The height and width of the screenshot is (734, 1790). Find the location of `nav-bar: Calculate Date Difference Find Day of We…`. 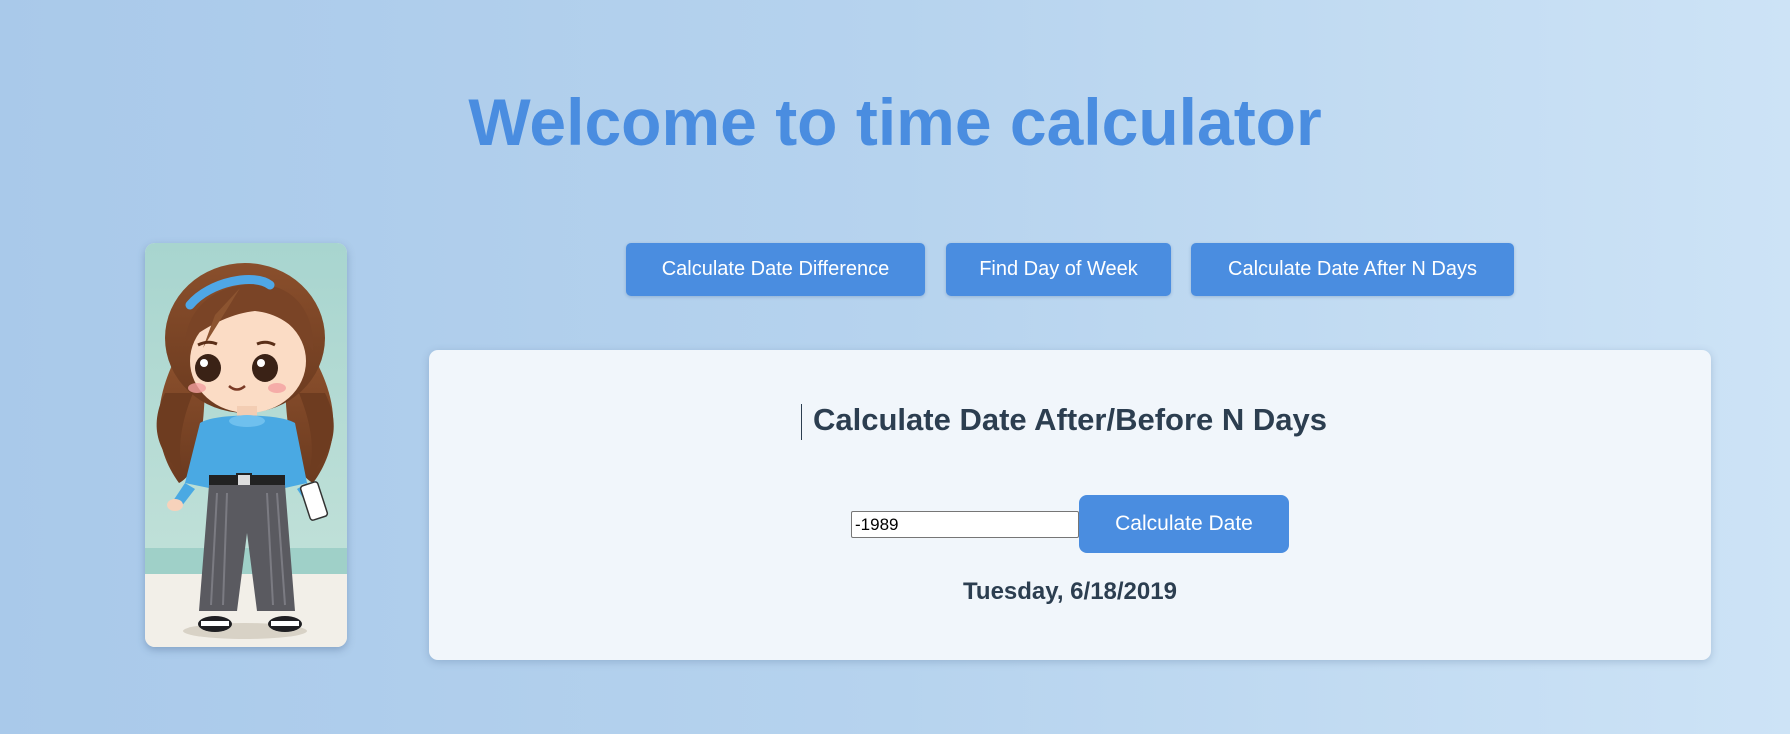

nav-bar: Calculate Date Difference Find Day of We… is located at coordinates (895, 269).